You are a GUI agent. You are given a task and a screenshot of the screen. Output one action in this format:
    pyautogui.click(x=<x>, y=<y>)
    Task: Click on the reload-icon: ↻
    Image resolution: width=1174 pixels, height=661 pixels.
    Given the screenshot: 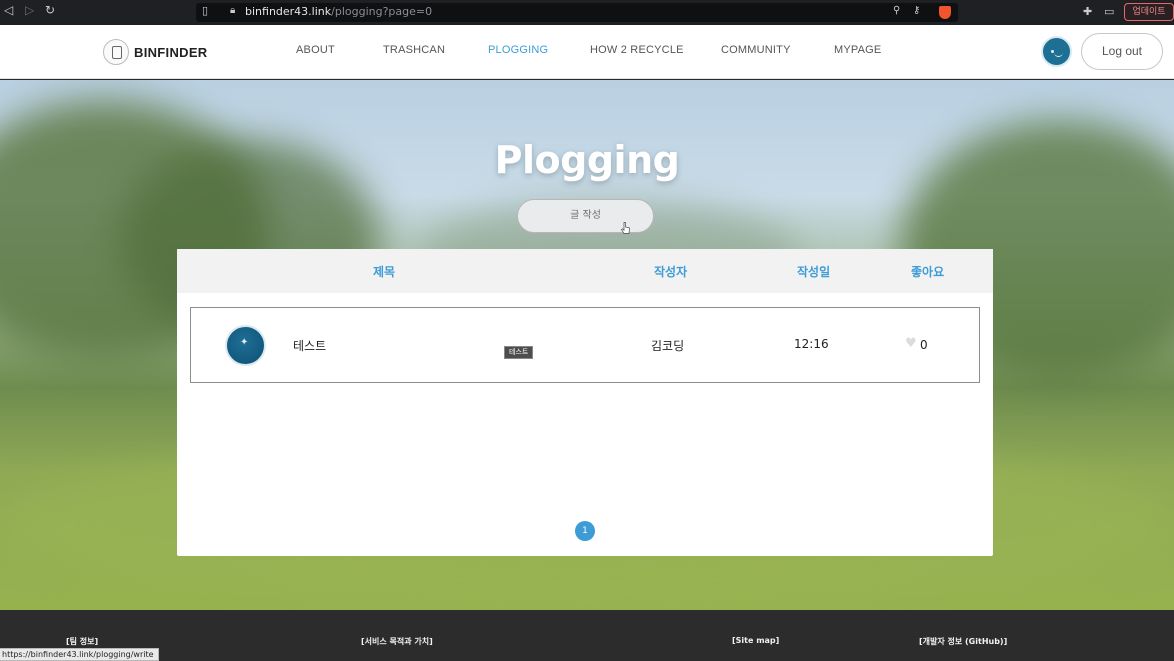 What is the action you would take?
    pyautogui.click(x=50, y=10)
    